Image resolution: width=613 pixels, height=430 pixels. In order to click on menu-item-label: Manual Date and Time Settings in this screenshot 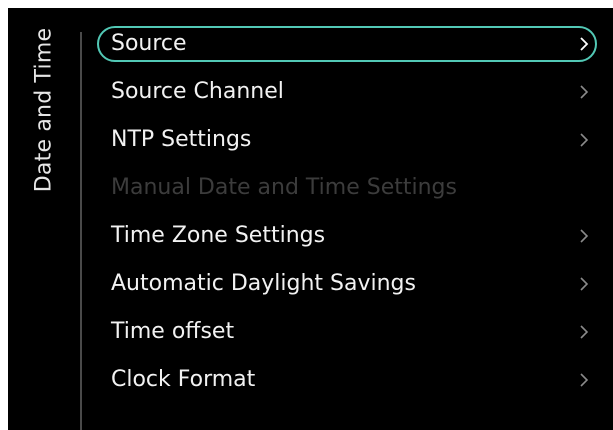, I will do `click(284, 187)`.